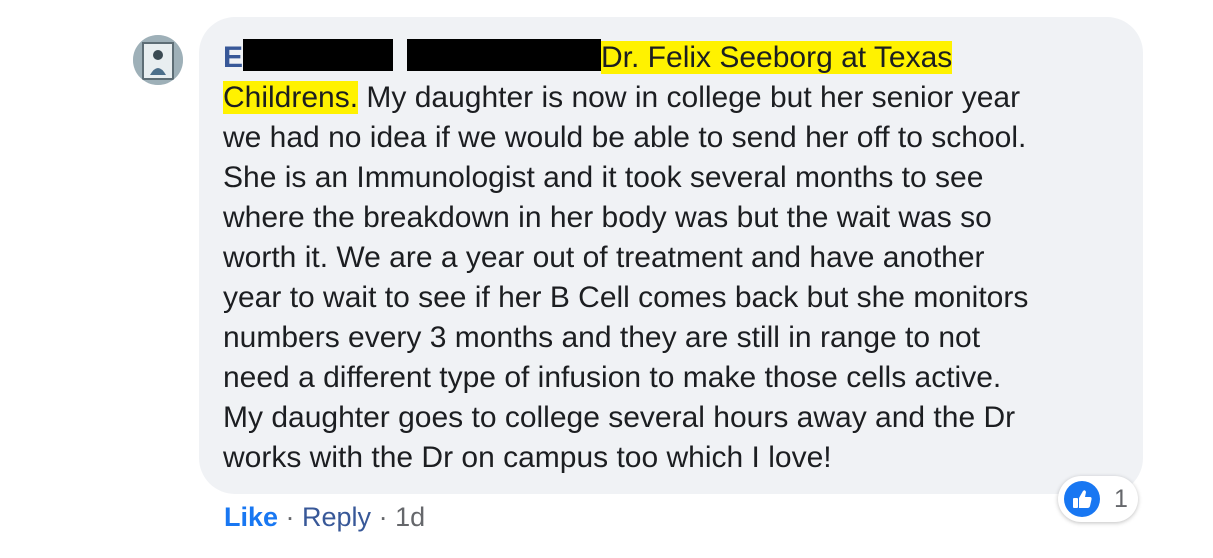 The height and width of the screenshot is (558, 1213). I want to click on avatar-photo-icon, so click(158, 60).